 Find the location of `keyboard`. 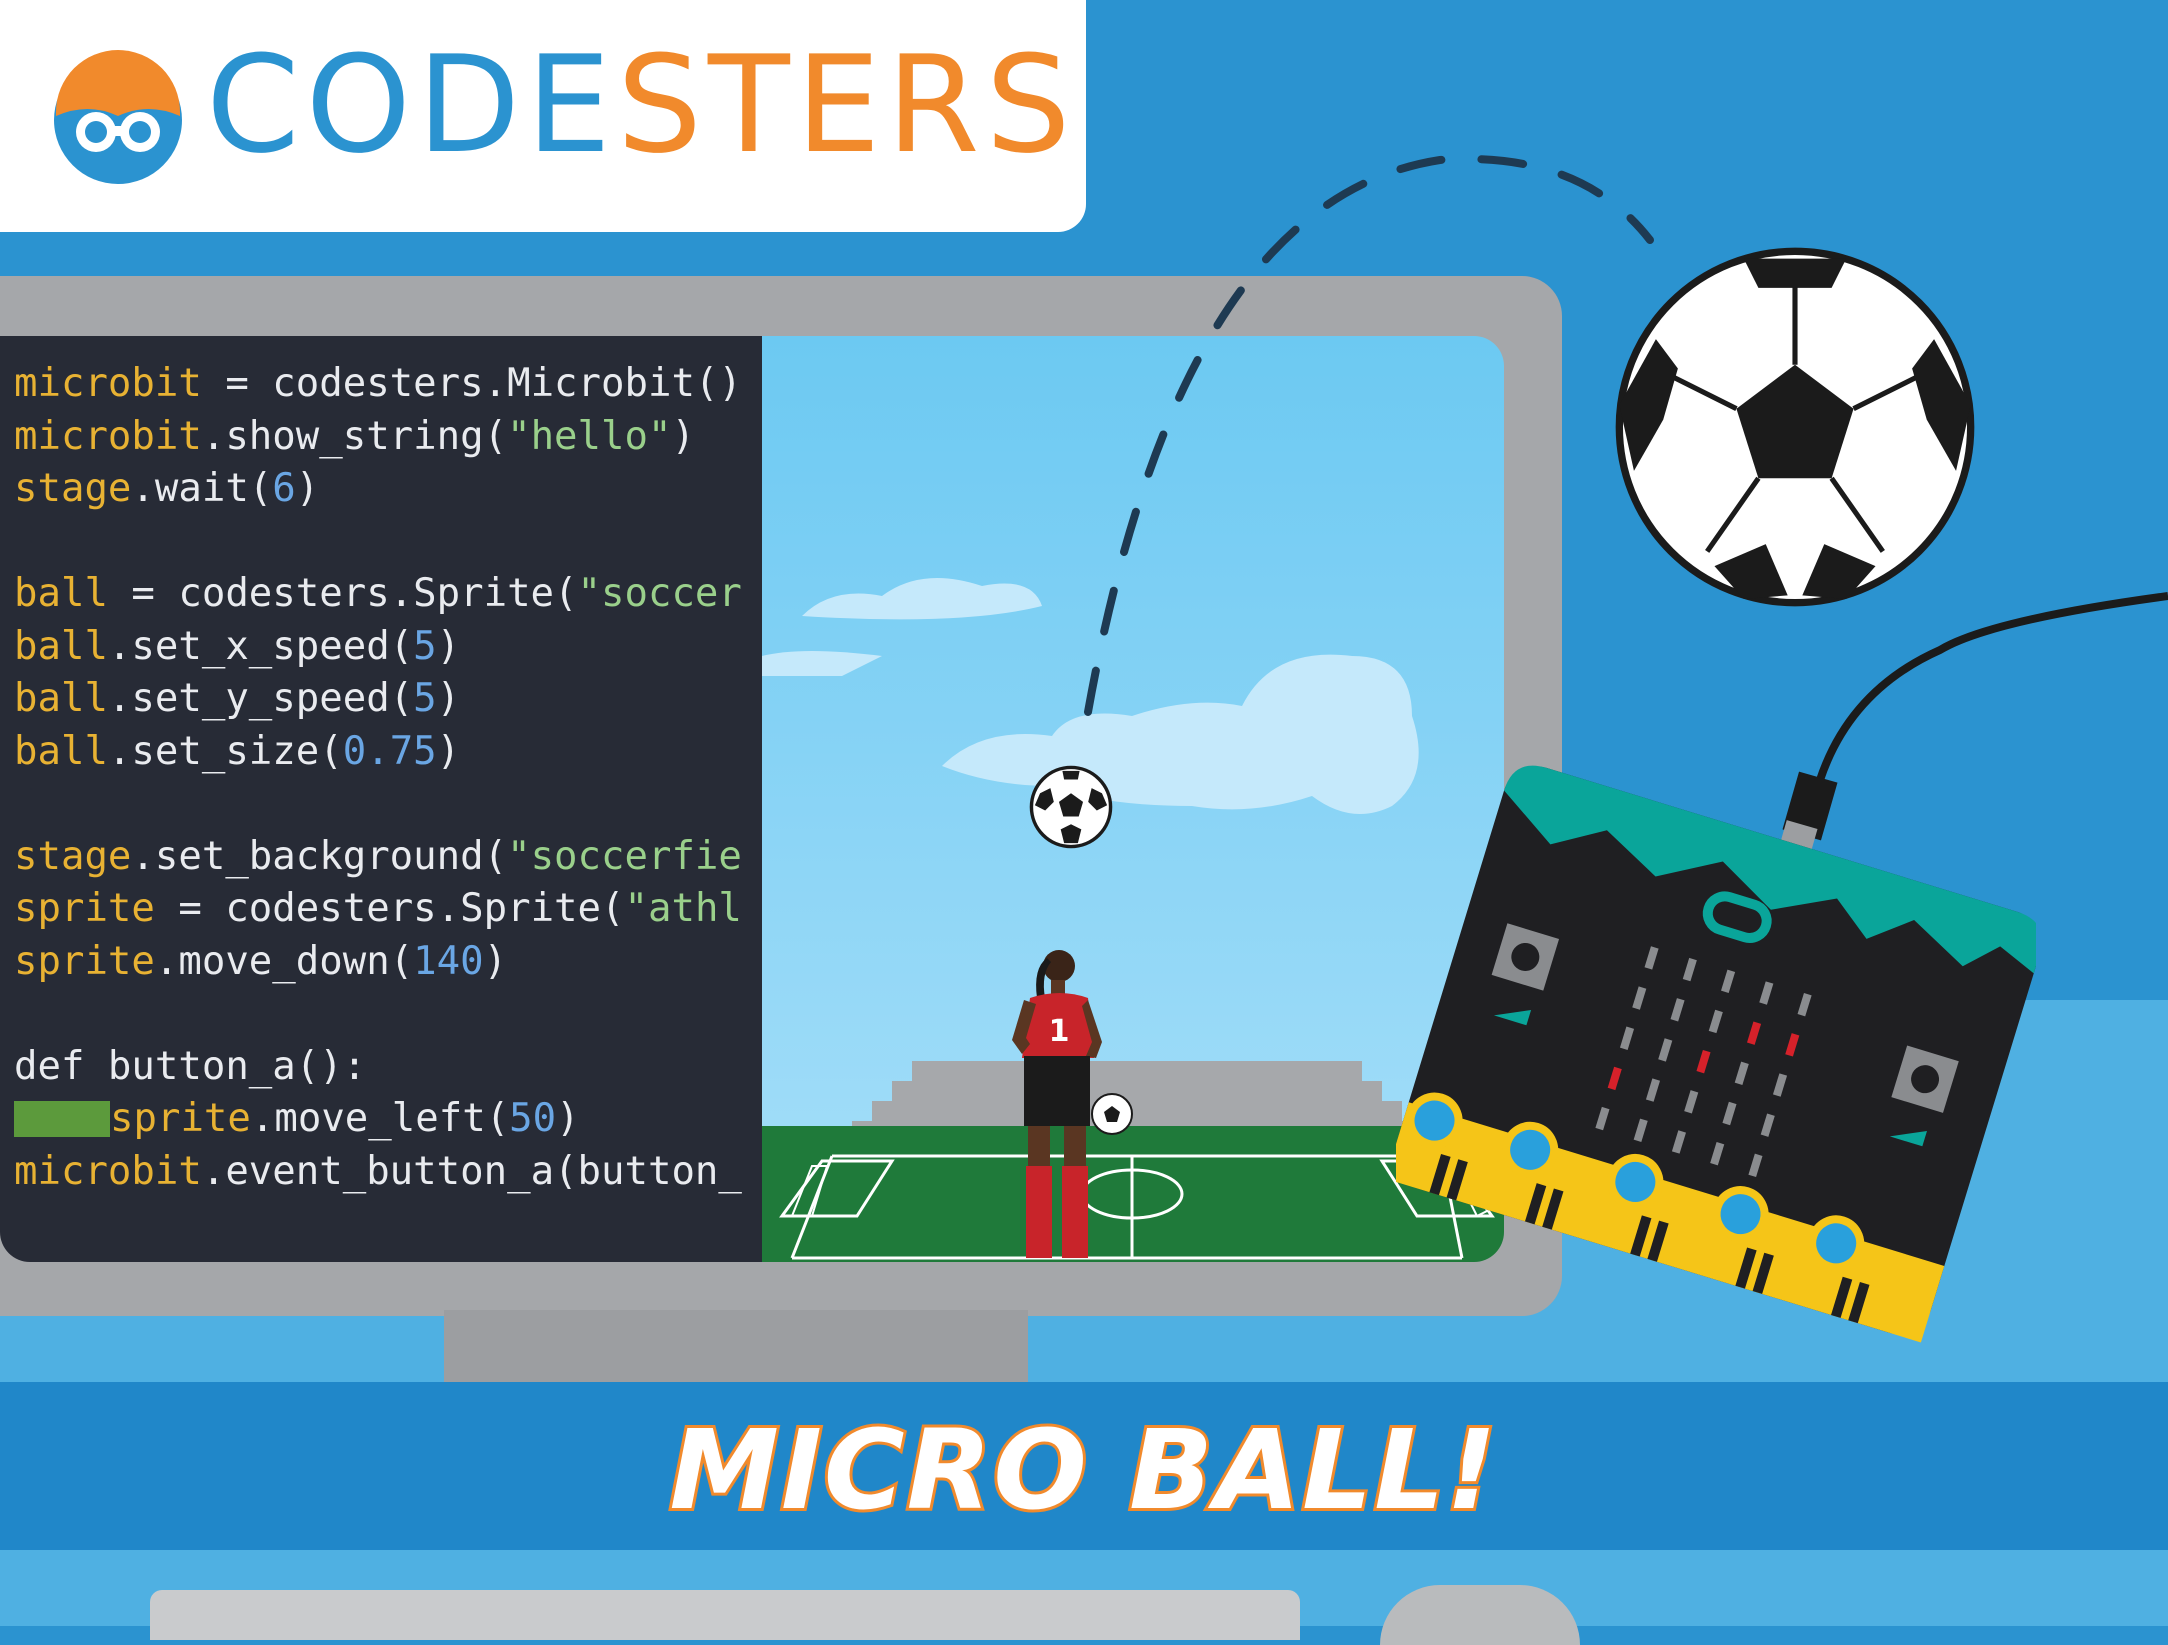

keyboard is located at coordinates (725, 1615).